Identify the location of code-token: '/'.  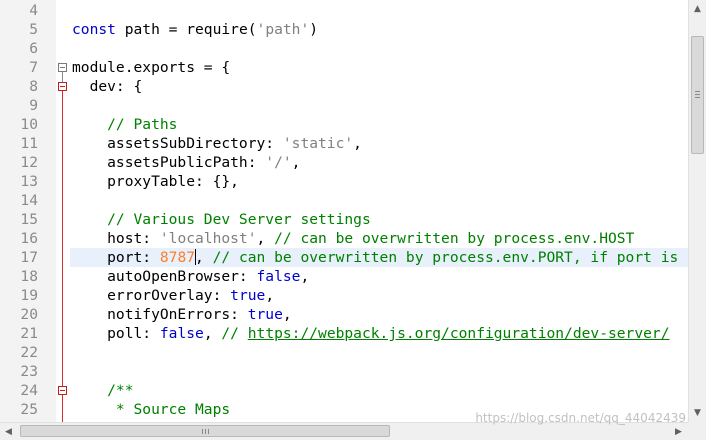
(278, 162).